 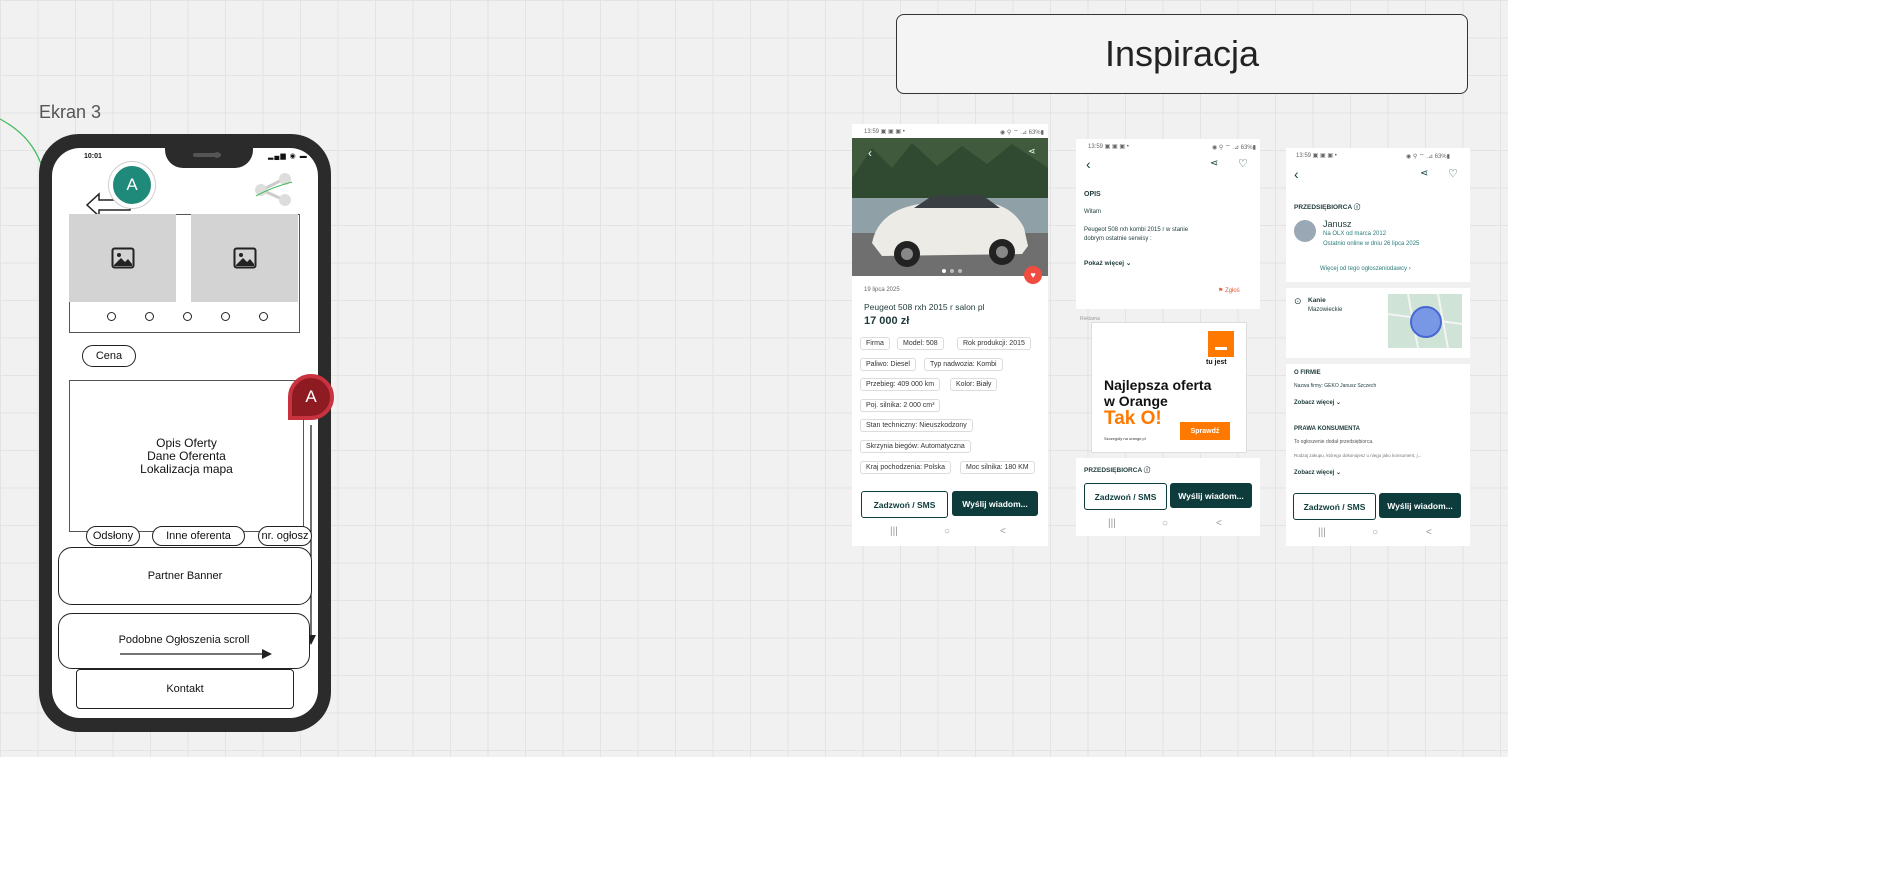 What do you see at coordinates (900, 405) in the screenshot?
I see `param-chip: Poj. silnika: 2 000 cm³` at bounding box center [900, 405].